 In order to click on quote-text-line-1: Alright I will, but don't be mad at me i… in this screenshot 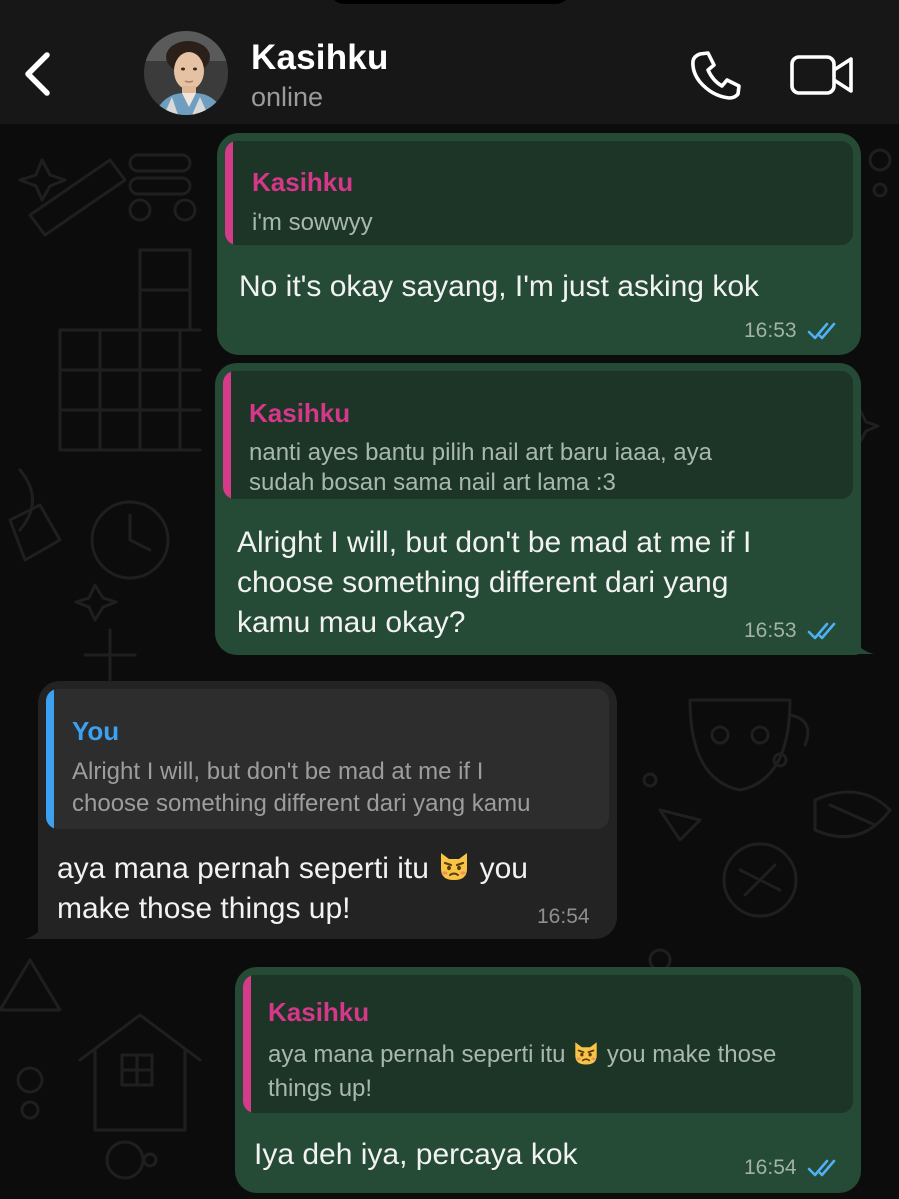, I will do `click(278, 771)`.